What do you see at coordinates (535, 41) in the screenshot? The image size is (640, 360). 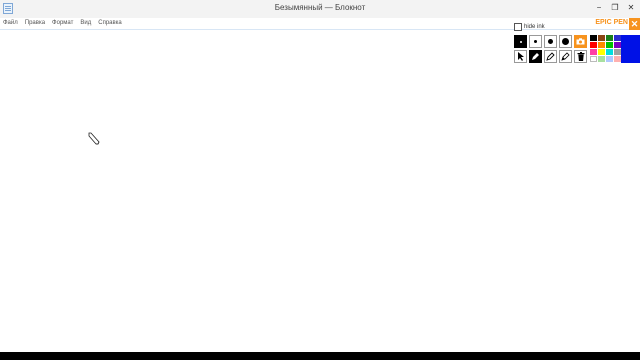 I see `brush-size-s-button` at bounding box center [535, 41].